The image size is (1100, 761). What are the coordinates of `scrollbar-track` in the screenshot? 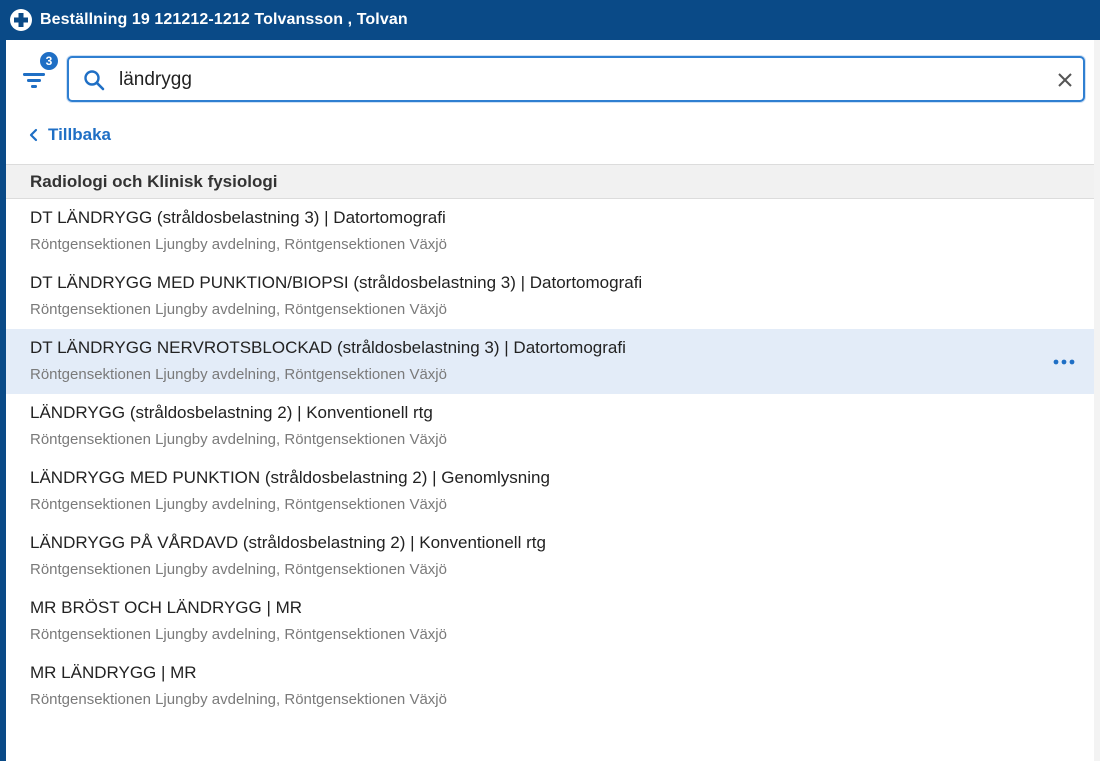 It's located at (1097, 400).